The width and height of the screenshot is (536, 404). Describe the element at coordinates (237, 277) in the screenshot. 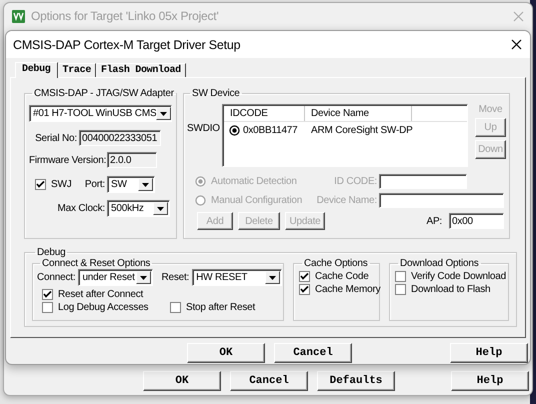

I see `dropdown: HW RESET` at that location.